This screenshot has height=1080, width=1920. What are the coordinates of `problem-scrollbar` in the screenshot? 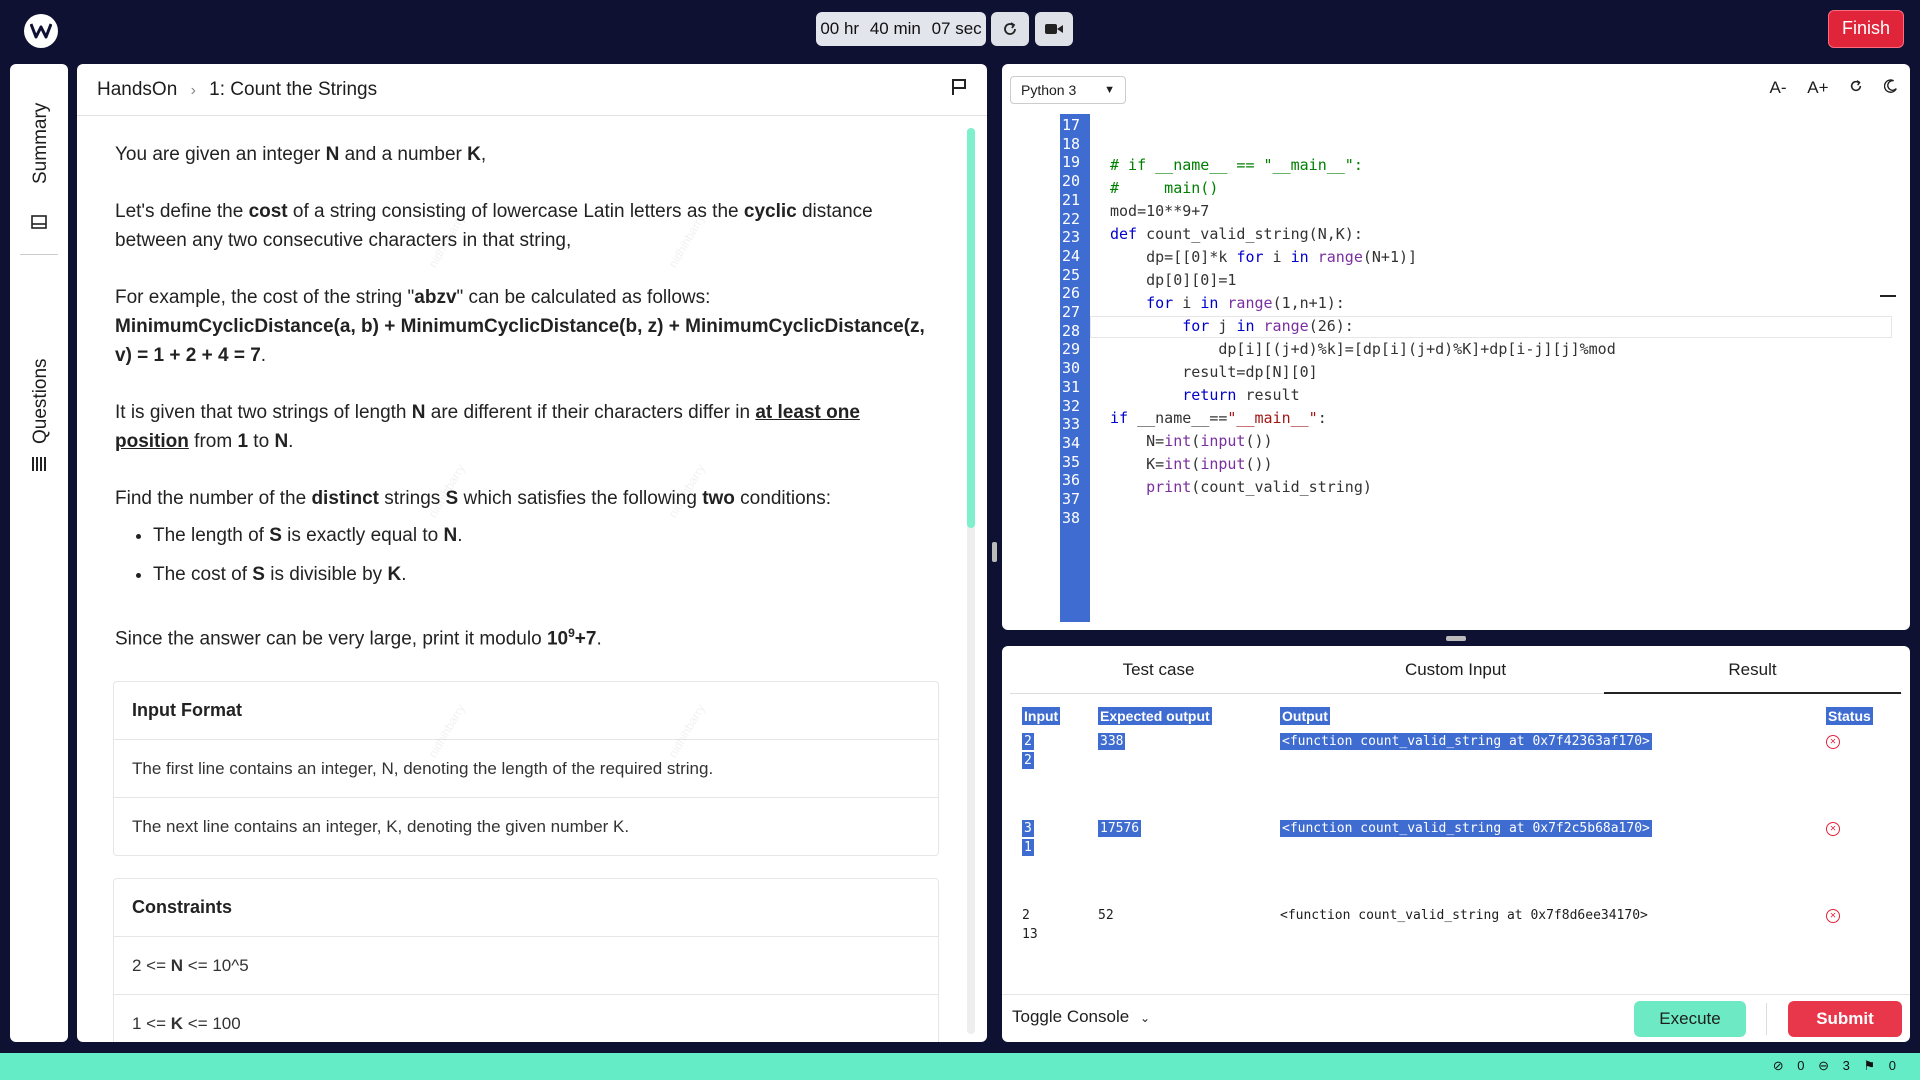 It's located at (971, 581).